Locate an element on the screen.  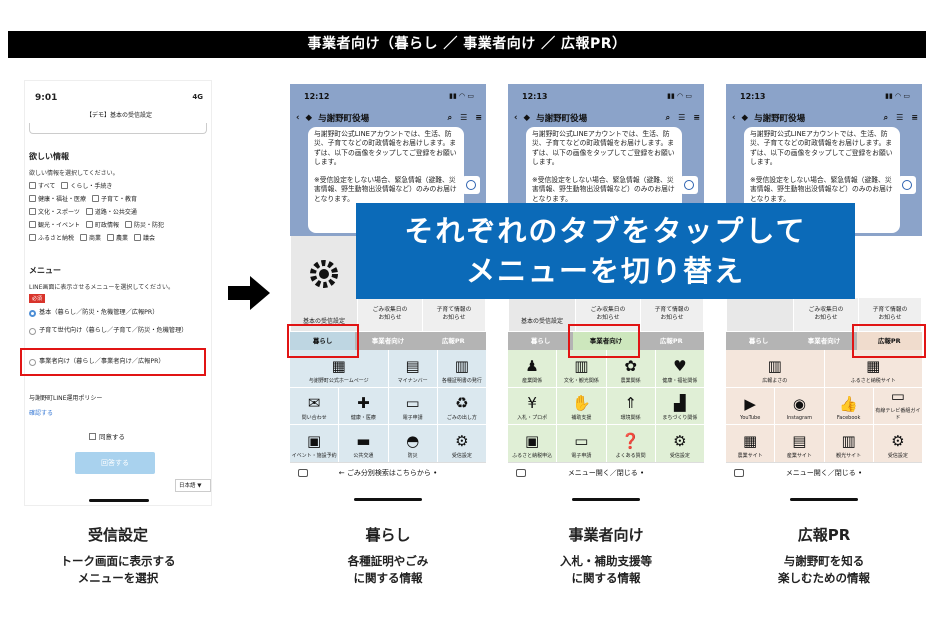
interest-checkbox: 道路・公共交通 is located at coordinates (111, 211).